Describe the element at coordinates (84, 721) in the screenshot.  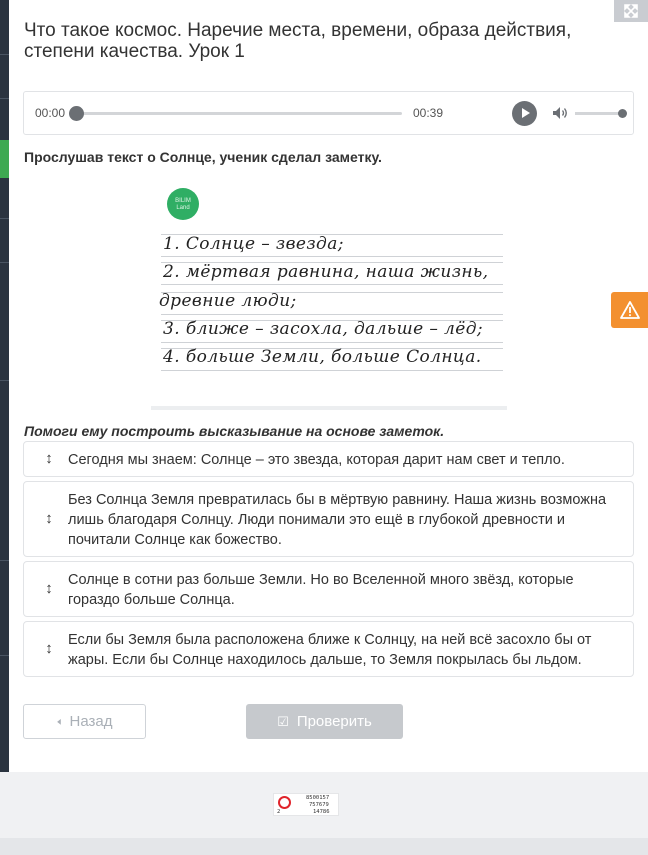
I see `back-button: 🢐 Назад` at that location.